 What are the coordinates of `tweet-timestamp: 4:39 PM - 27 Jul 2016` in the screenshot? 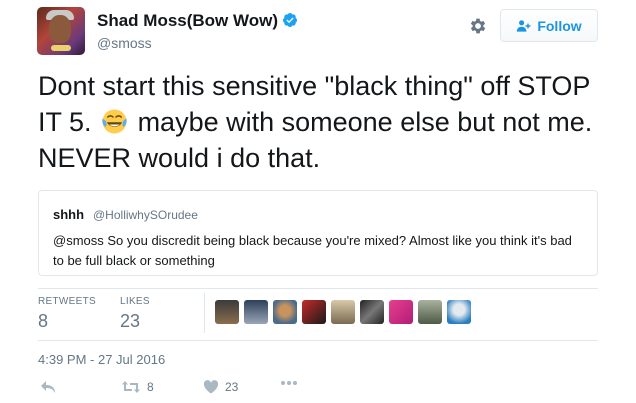 It's located at (101, 359).